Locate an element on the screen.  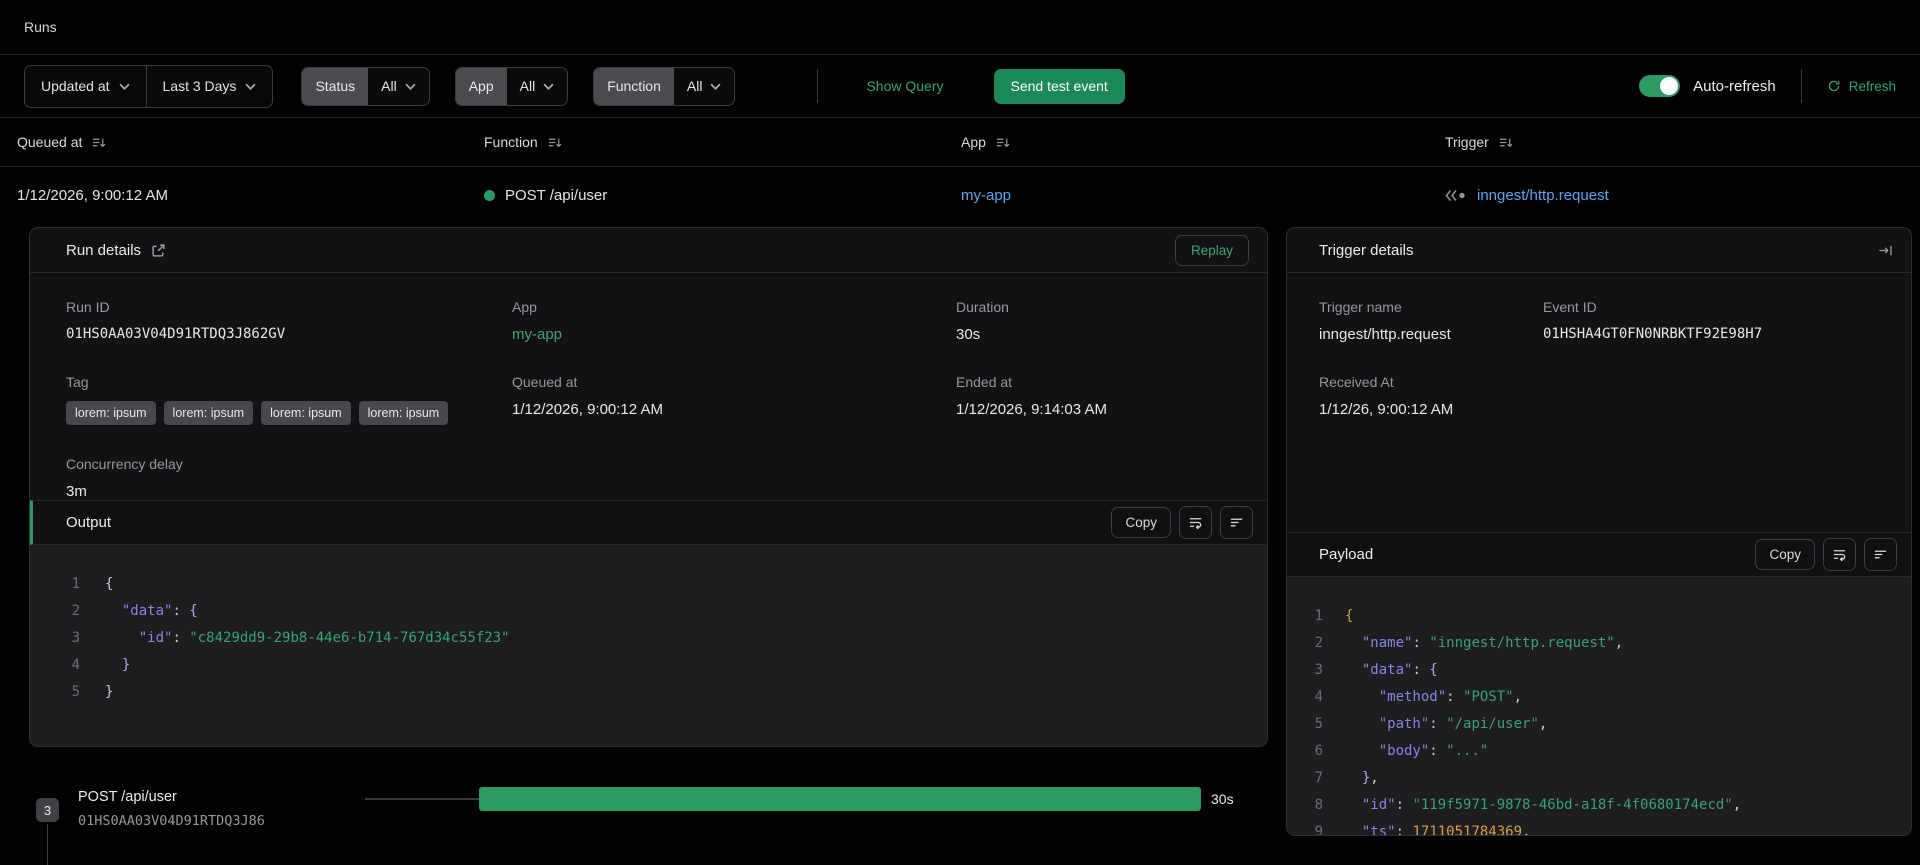
app-filter-label: App is located at coordinates (481, 86).